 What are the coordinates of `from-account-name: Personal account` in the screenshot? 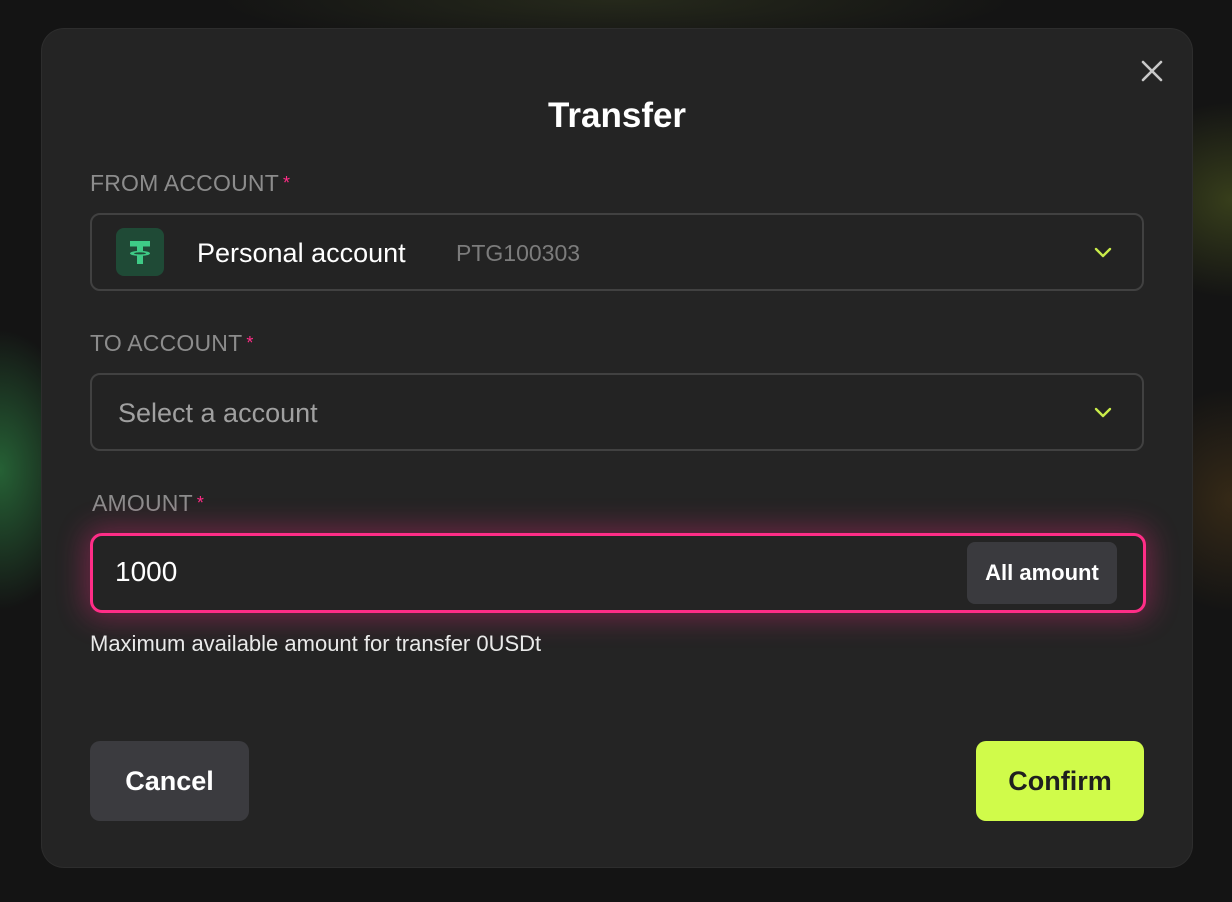 It's located at (301, 253).